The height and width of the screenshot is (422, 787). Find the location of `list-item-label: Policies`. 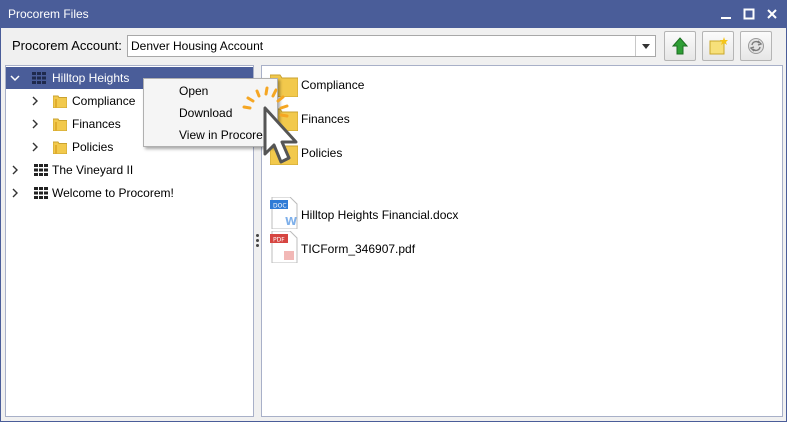

list-item-label: Policies is located at coordinates (322, 153).